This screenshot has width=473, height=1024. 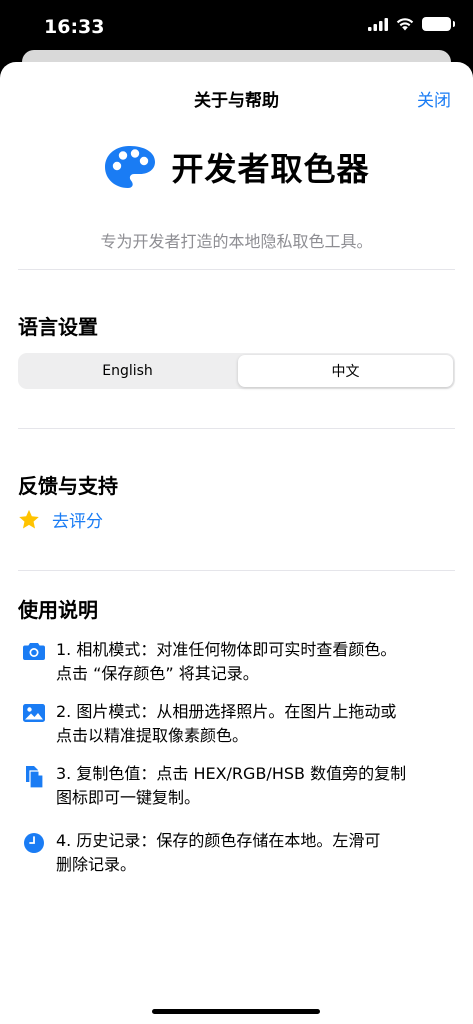 What do you see at coordinates (96, 864) in the screenshot?
I see `instruction-line: 删除记录。` at bounding box center [96, 864].